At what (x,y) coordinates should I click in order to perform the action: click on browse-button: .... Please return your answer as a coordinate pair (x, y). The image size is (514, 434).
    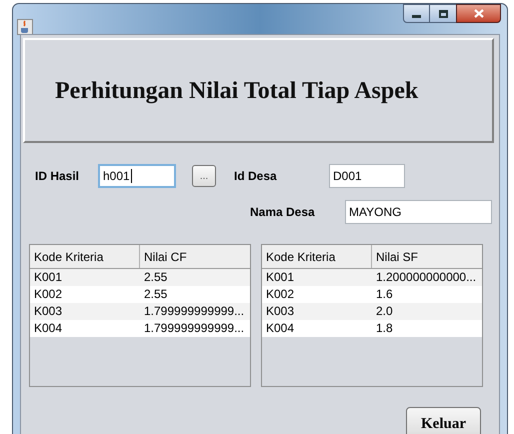
    Looking at the image, I should click on (204, 176).